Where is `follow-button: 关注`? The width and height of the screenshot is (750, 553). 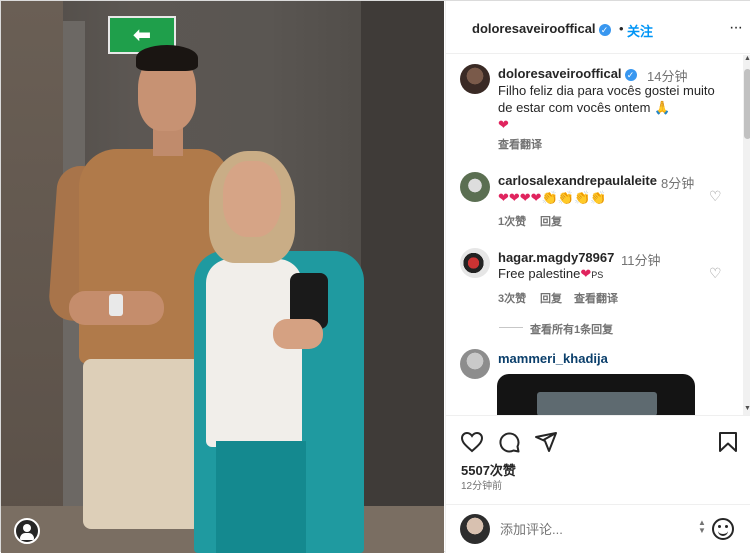
follow-button: 关注 is located at coordinates (640, 30).